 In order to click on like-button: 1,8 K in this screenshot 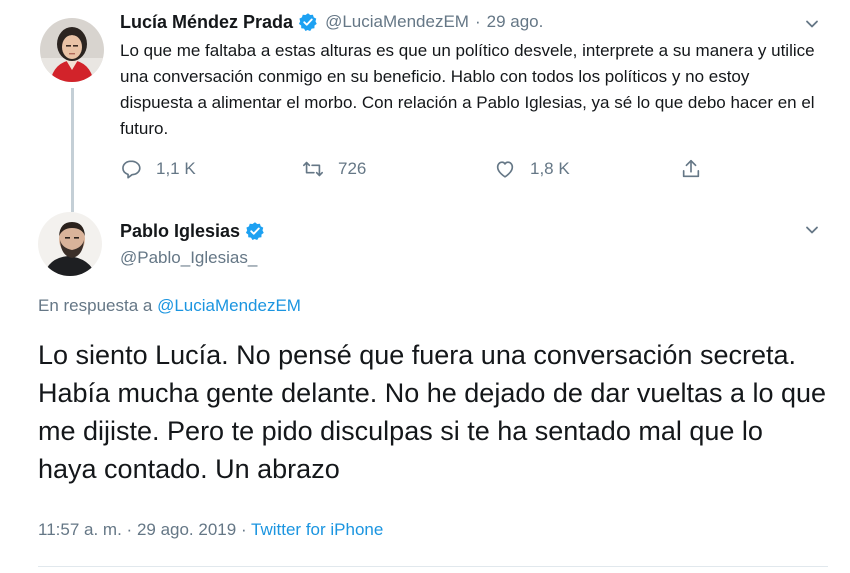, I will do `click(532, 169)`.